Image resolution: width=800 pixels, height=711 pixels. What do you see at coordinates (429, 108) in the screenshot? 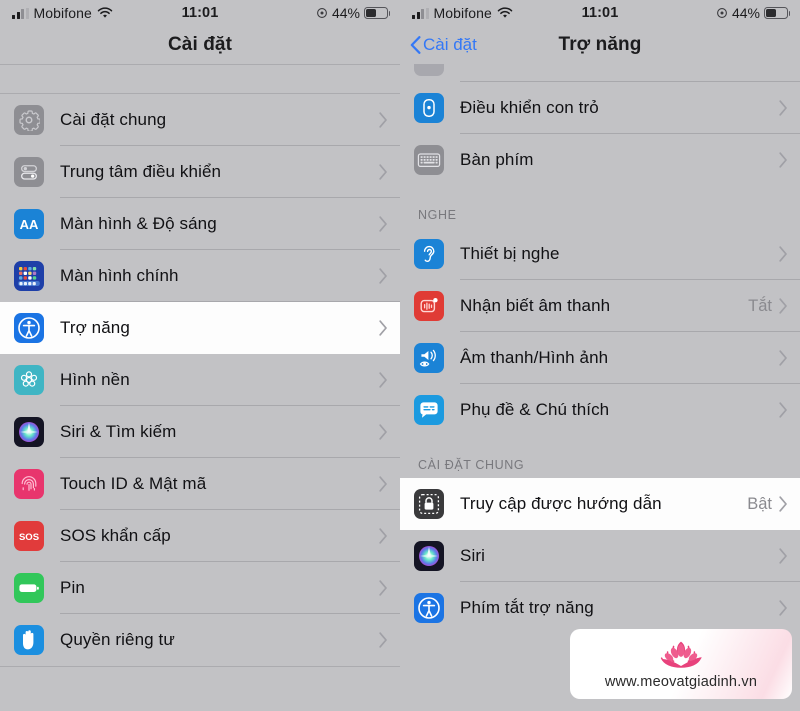
I see `pointer-control-icon` at bounding box center [429, 108].